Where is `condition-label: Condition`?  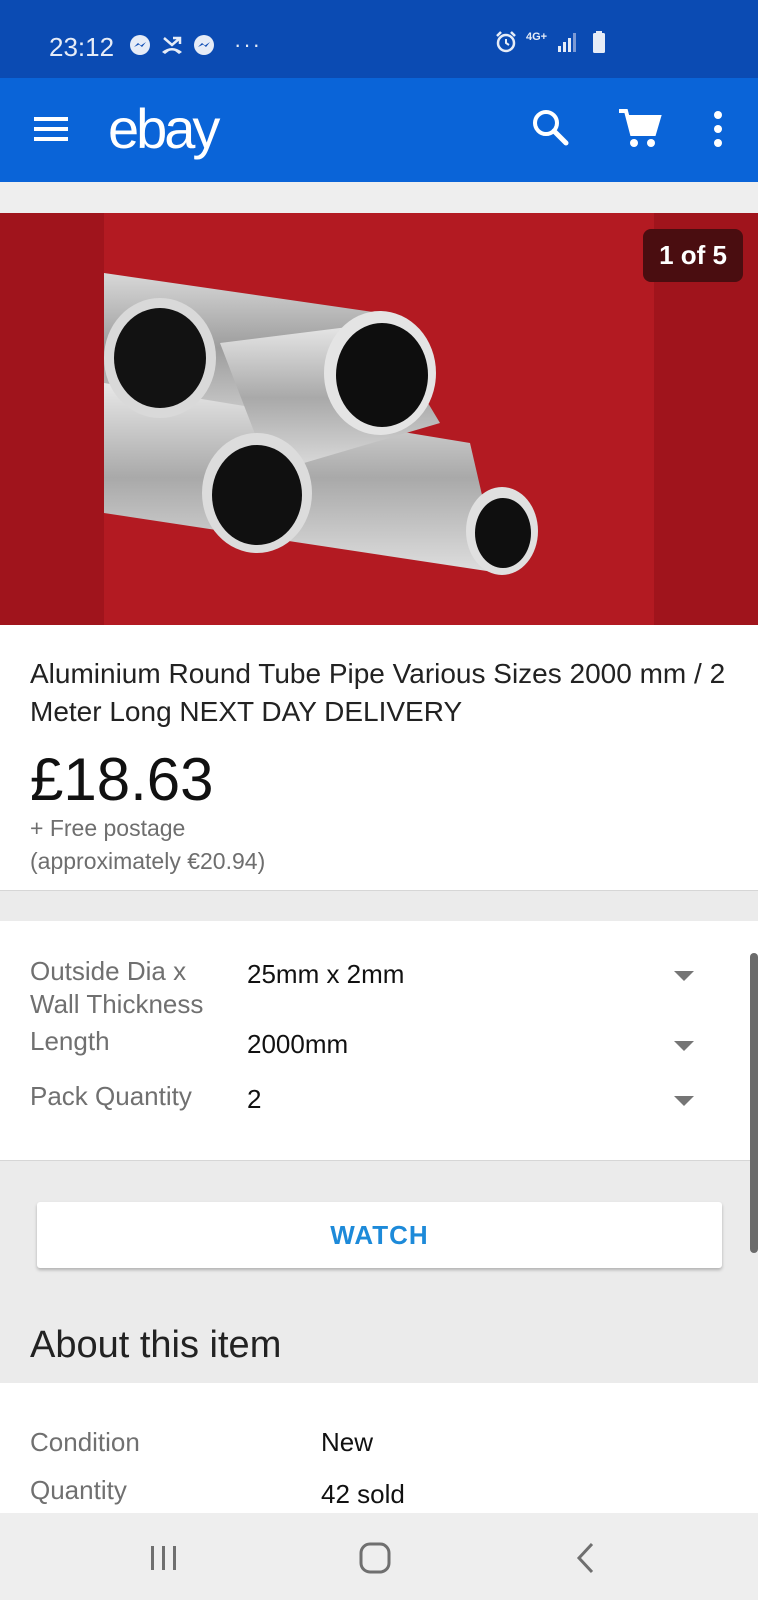
condition-label: Condition is located at coordinates (85, 1442).